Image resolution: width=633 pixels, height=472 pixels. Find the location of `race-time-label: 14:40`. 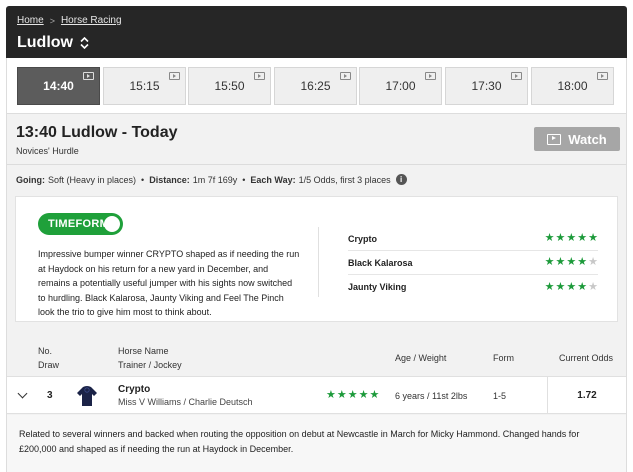

race-time-label: 14:40 is located at coordinates (58, 86).